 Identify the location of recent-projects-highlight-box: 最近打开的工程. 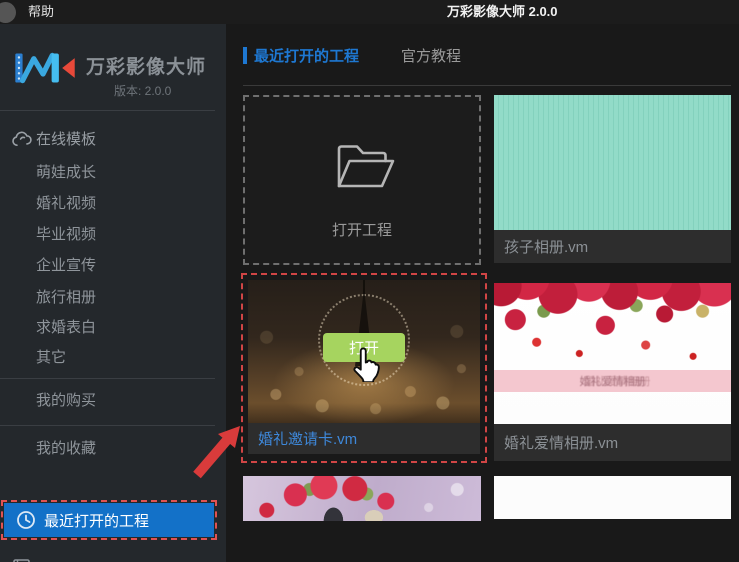
(109, 520).